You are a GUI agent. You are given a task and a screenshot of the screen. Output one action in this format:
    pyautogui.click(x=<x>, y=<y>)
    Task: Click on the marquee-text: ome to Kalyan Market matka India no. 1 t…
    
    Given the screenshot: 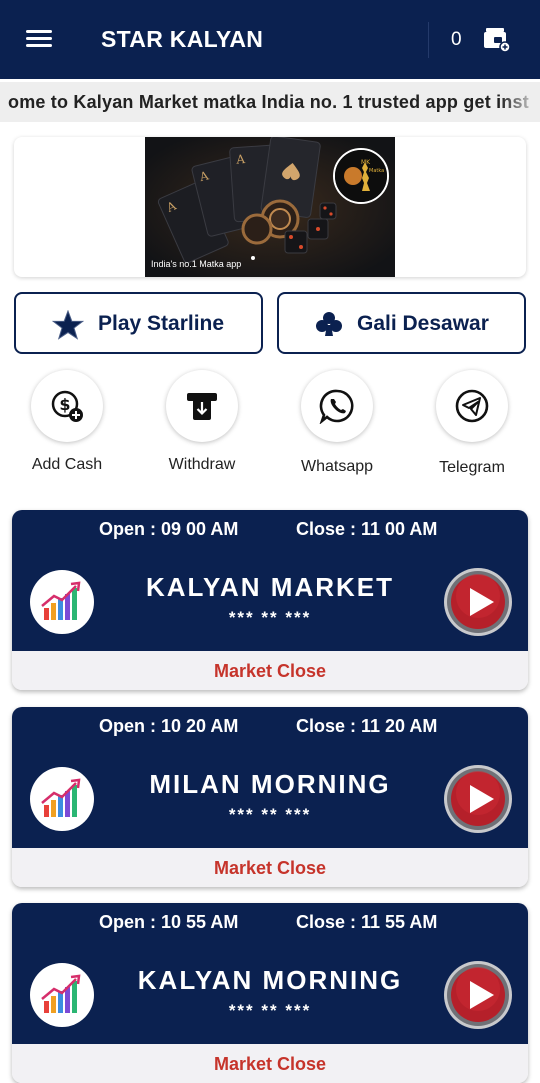 What is the action you would take?
    pyautogui.click(x=268, y=102)
    